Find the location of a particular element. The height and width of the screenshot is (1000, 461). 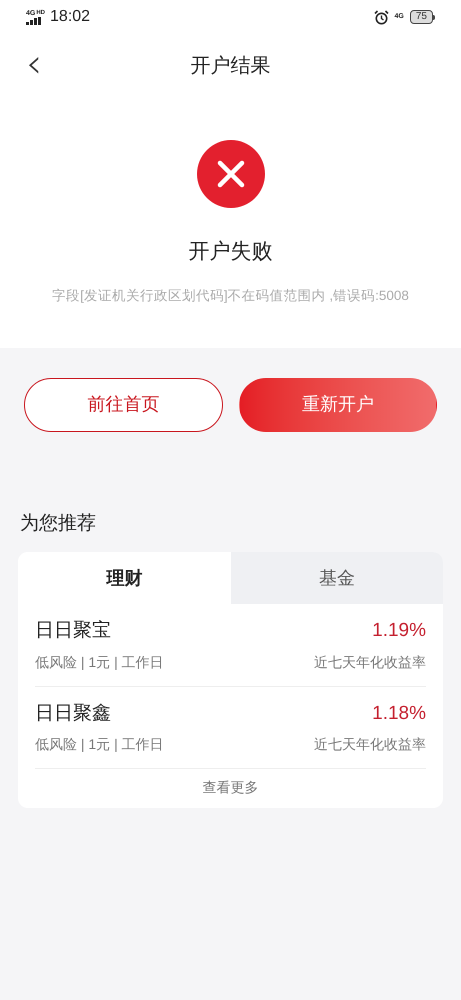

page-title: 开户结果 is located at coordinates (230, 66).